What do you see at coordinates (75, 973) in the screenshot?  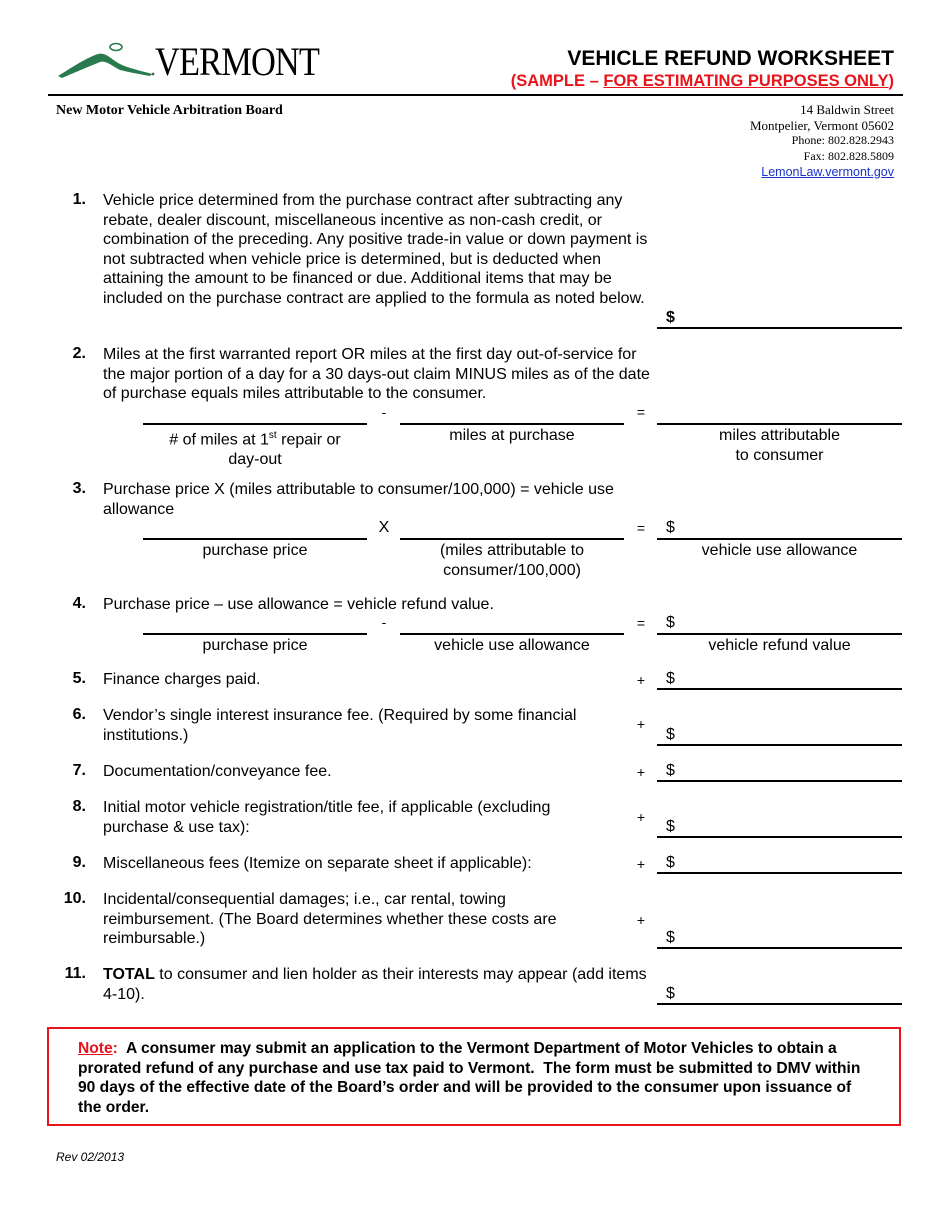 I see `item-number: 11.` at bounding box center [75, 973].